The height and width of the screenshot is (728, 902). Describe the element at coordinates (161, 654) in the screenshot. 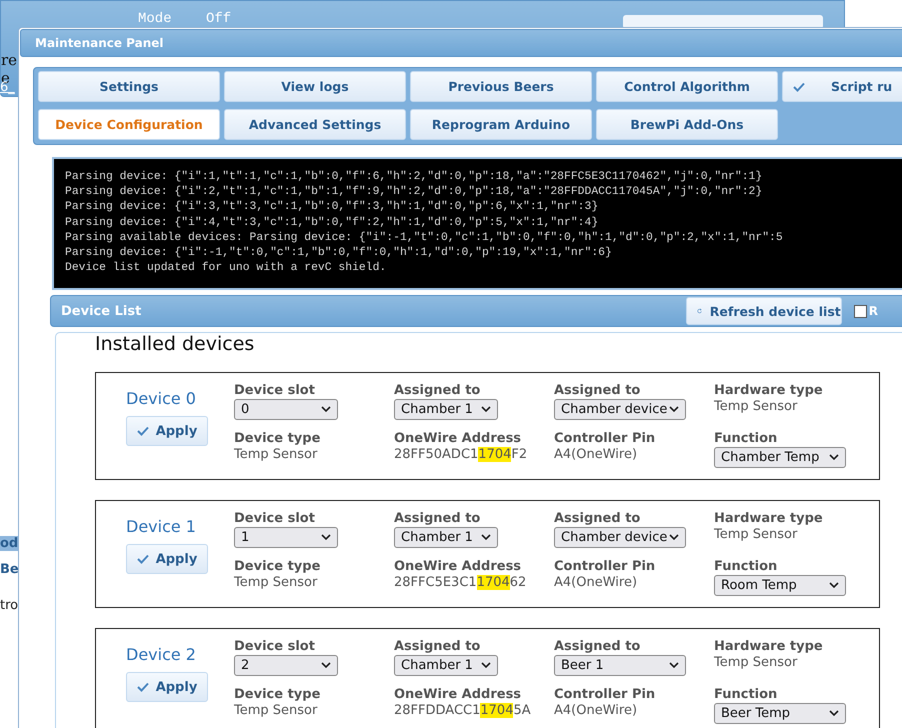

I see `device-name: Device 2` at that location.